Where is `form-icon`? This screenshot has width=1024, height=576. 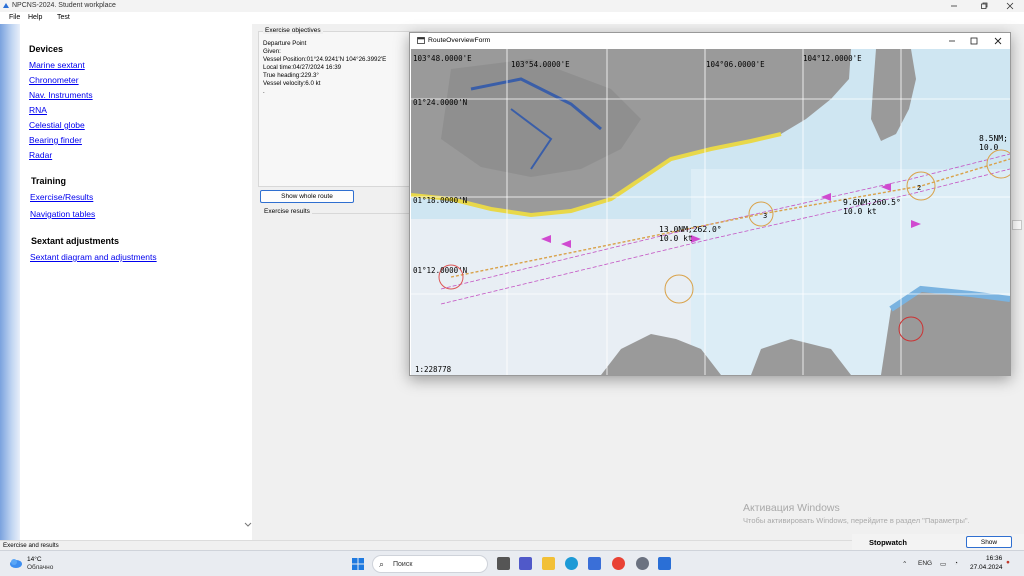
form-icon is located at coordinates (421, 40).